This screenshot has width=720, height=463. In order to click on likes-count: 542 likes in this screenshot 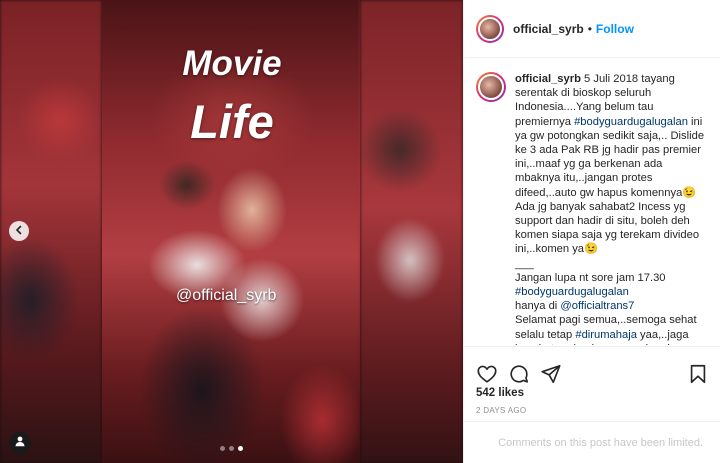, I will do `click(500, 393)`.